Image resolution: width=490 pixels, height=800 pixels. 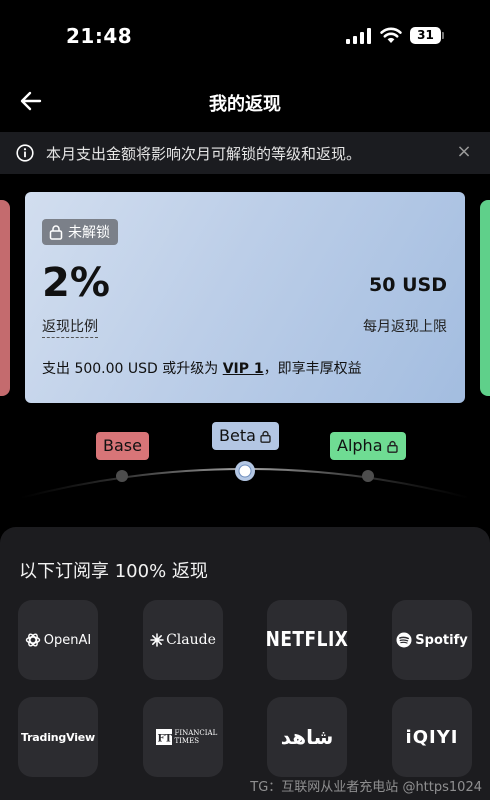 I want to click on notice-banner: 本月支出金额将影响次月可解锁的等级和返现。 ×, so click(x=245, y=153).